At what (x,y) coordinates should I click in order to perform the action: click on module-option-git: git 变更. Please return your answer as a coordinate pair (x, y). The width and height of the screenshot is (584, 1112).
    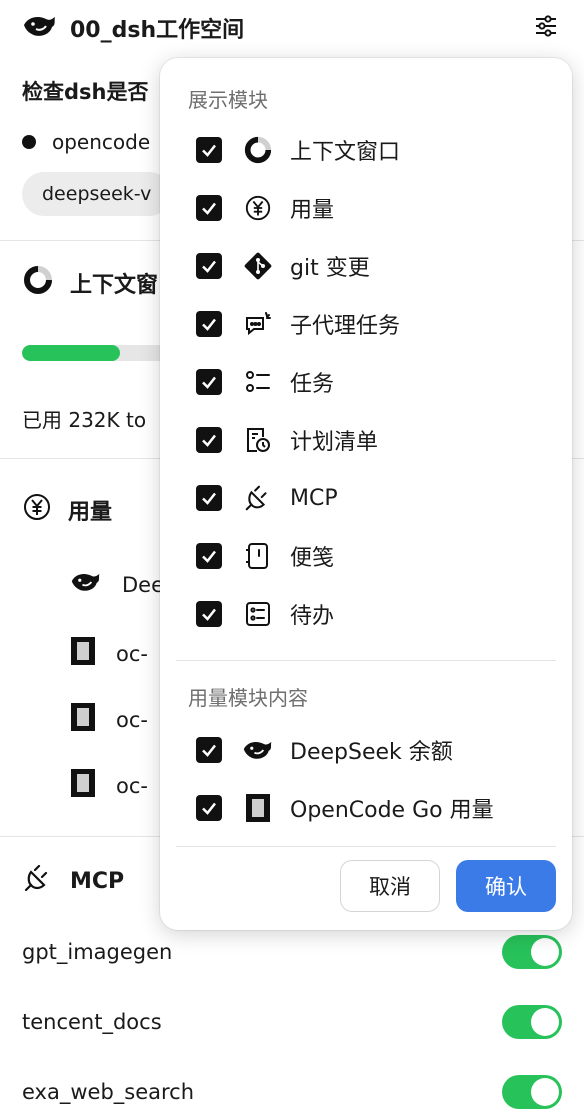
    Looking at the image, I should click on (283, 266).